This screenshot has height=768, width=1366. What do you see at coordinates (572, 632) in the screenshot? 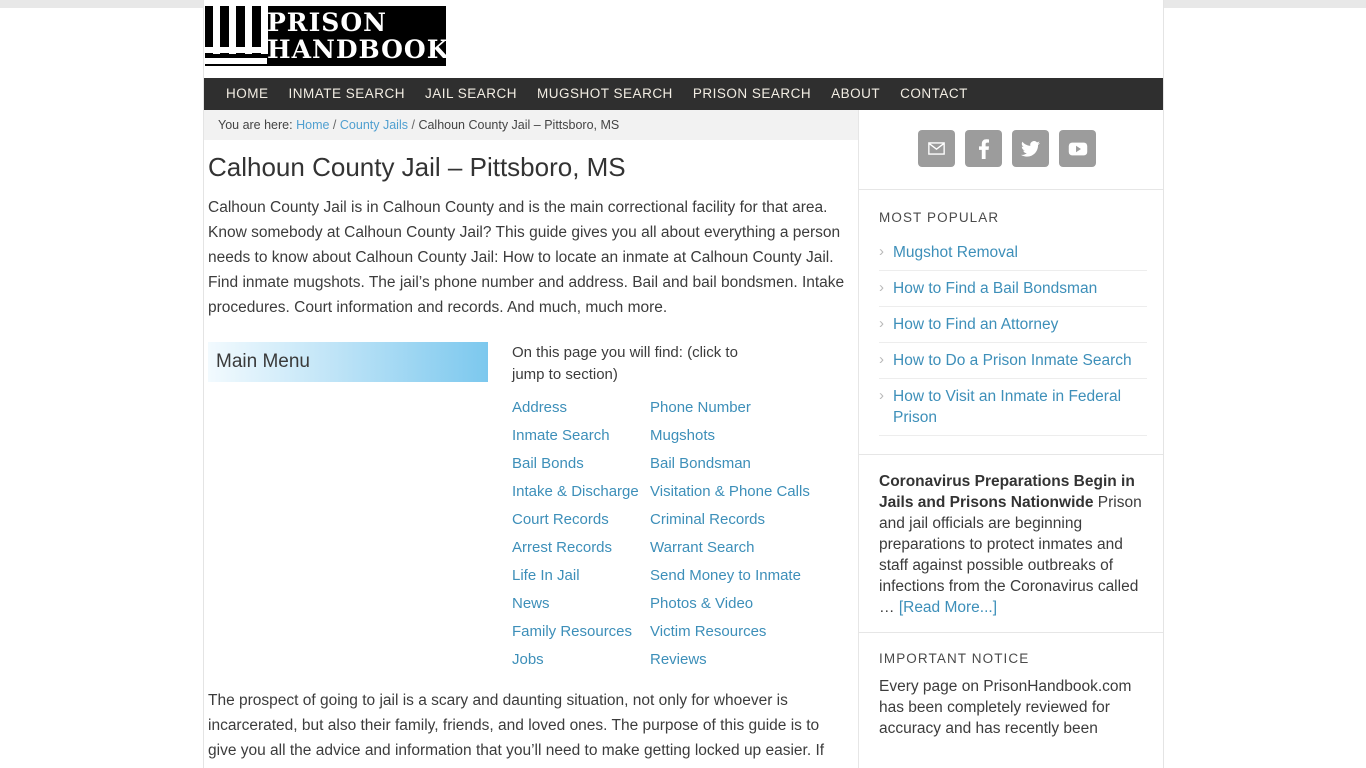
I see `toc-link-family-resources: Family Resources` at bounding box center [572, 632].